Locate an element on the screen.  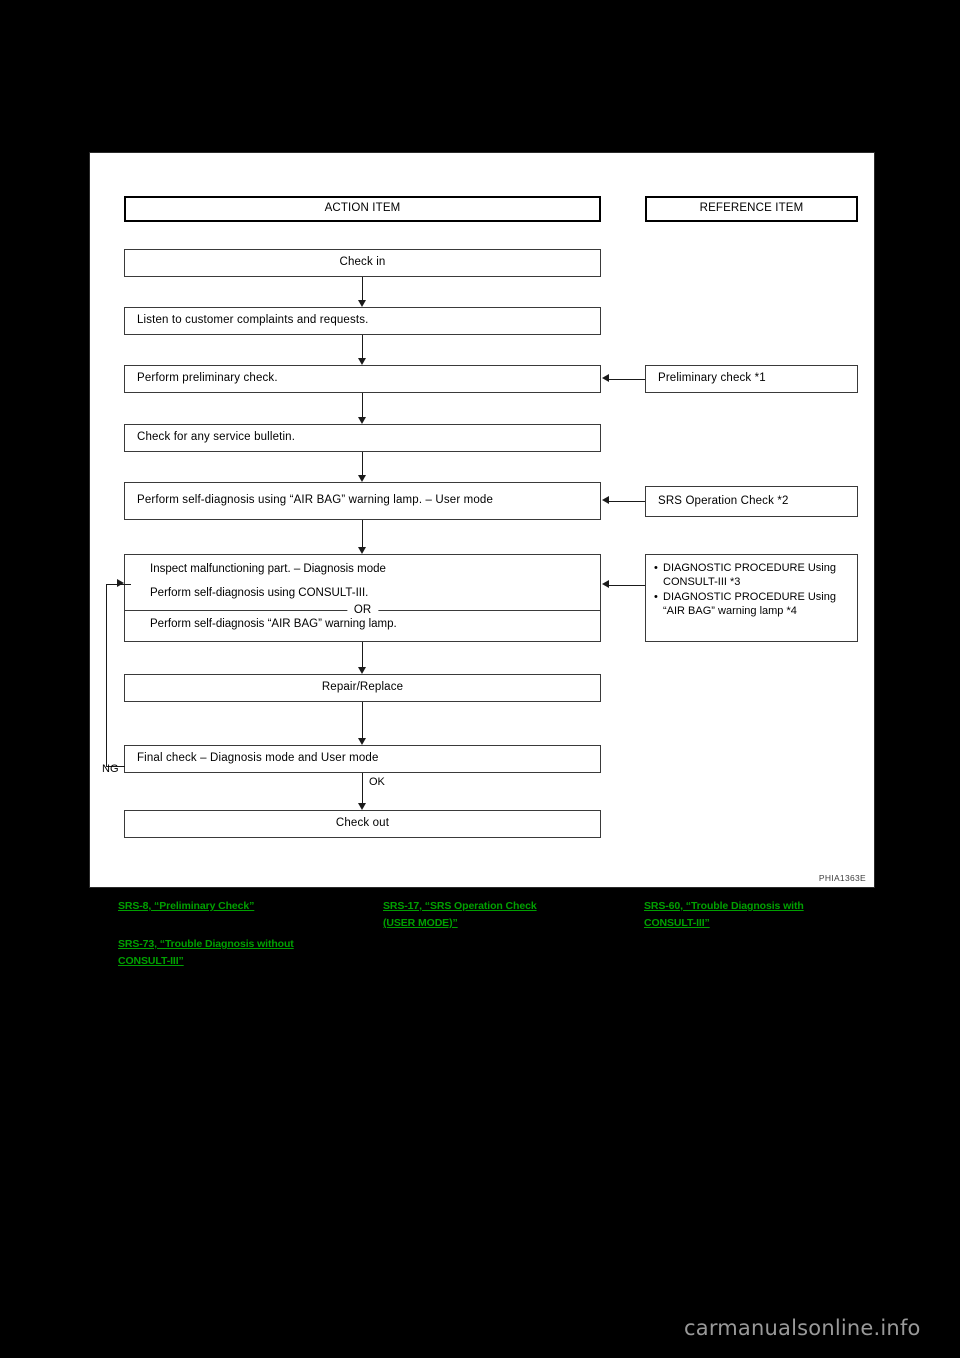
connector-preliminary-to-bulletin is located at coordinates (362, 405).